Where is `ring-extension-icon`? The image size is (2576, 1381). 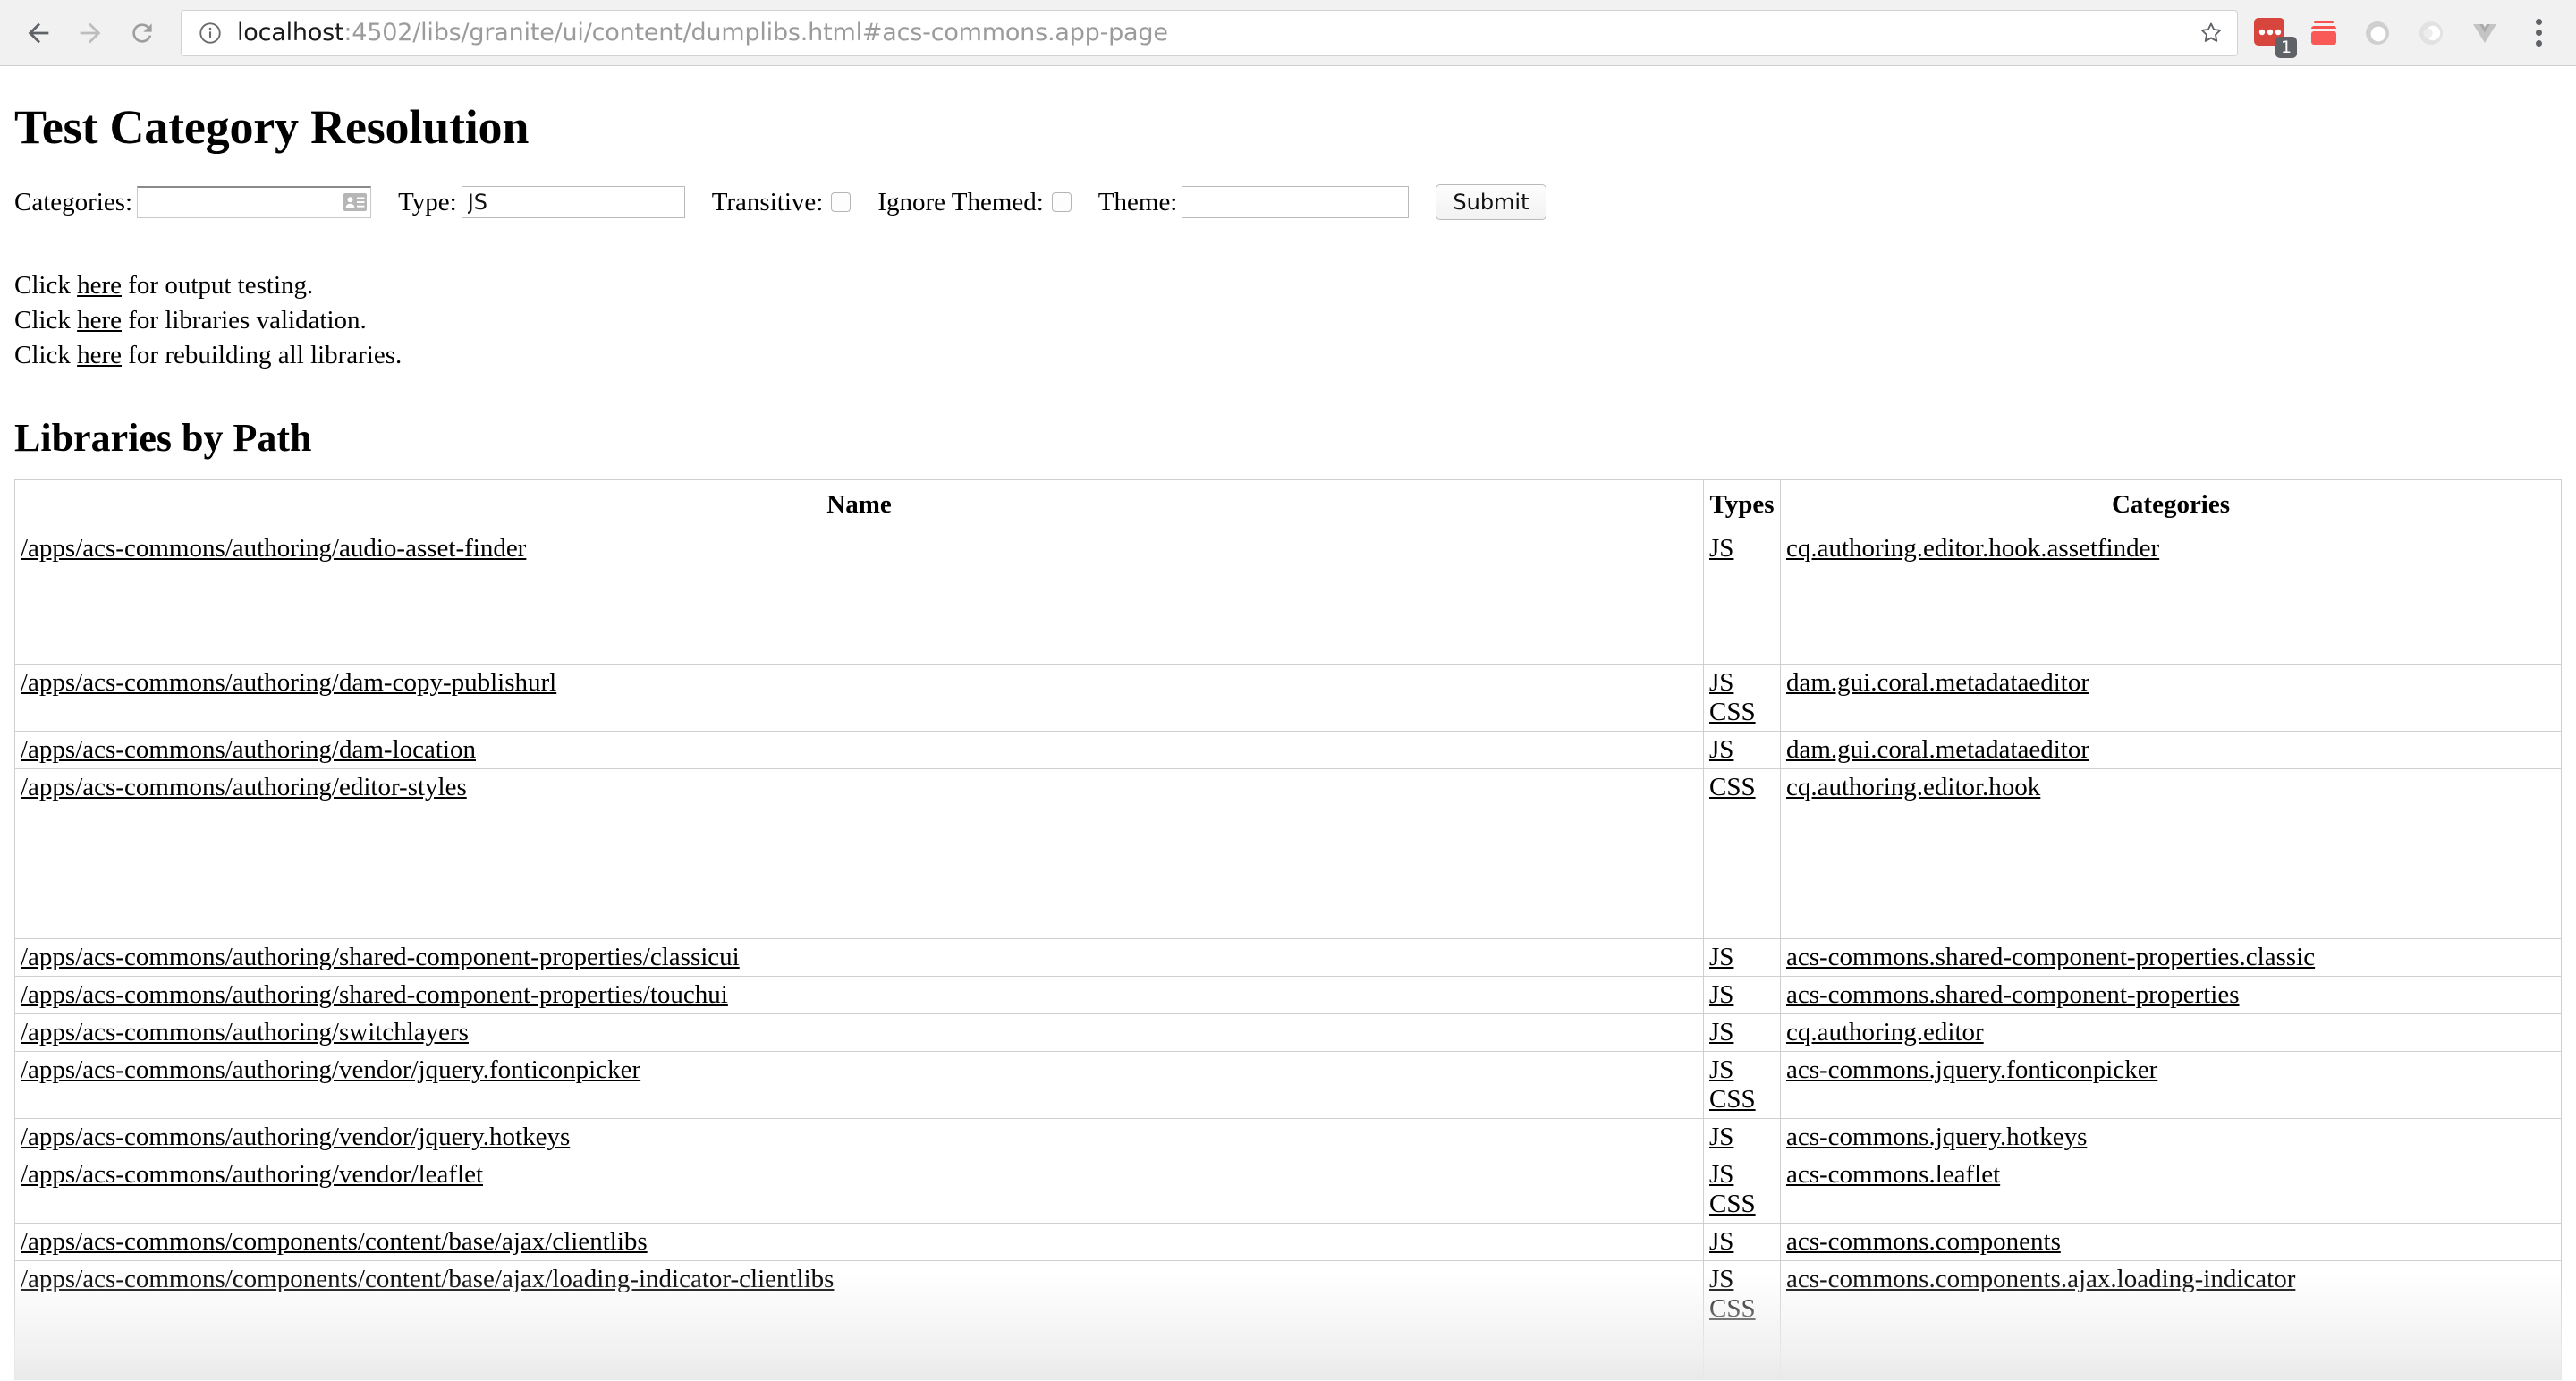
ring-extension-icon is located at coordinates (2431, 33).